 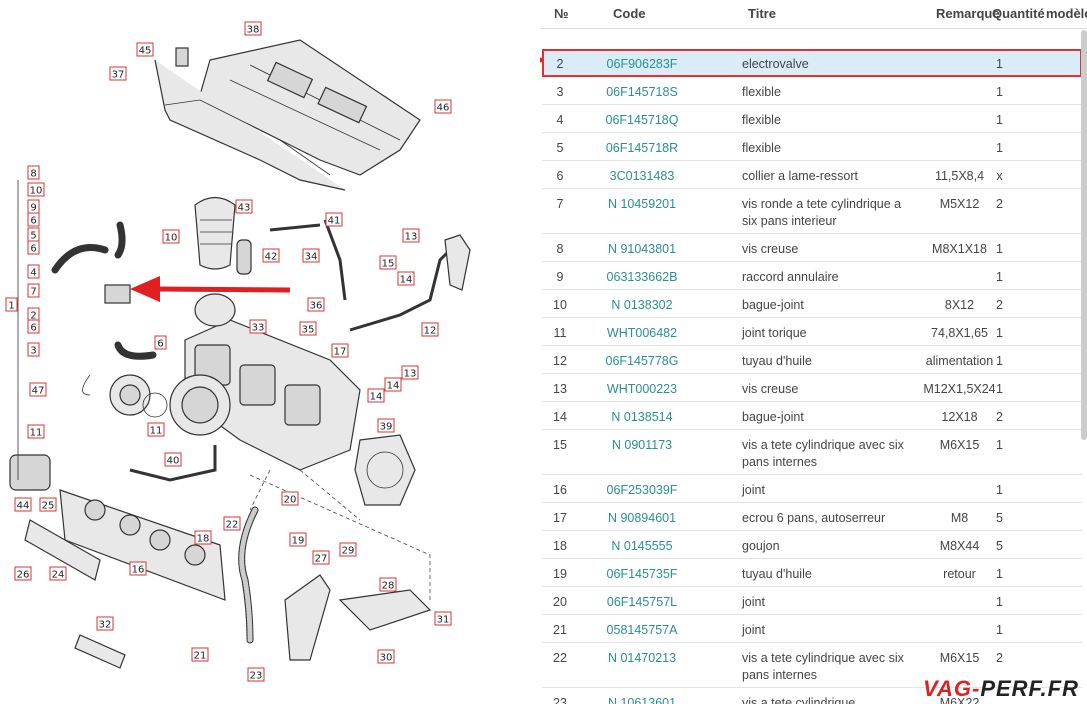 I want to click on table-row: 19 06F145735F tuyau d'huile retour 1, so click(x=812, y=573).